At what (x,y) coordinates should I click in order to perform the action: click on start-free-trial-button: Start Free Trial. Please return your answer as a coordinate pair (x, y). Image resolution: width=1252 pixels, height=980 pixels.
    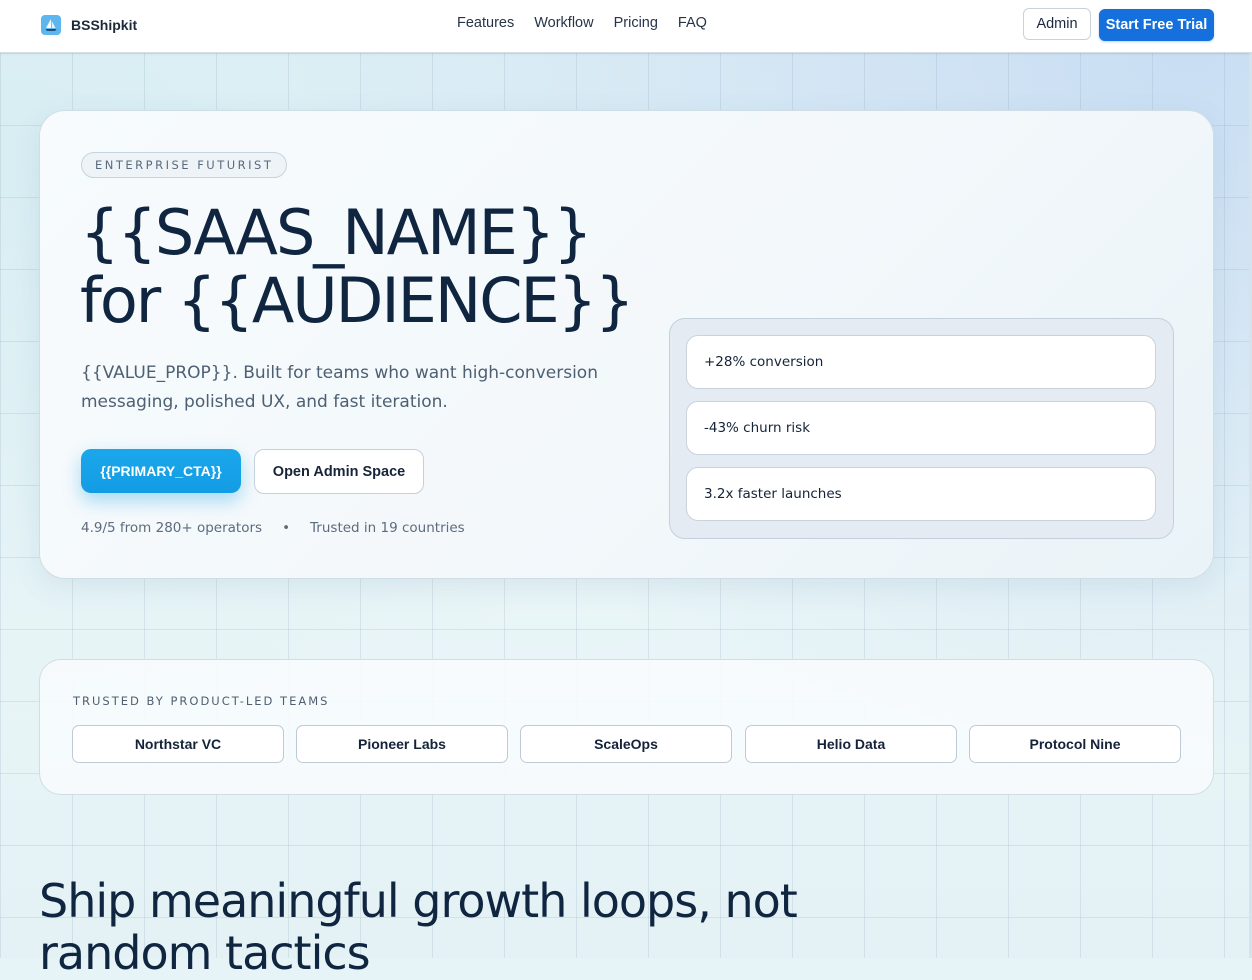
    Looking at the image, I should click on (1156, 25).